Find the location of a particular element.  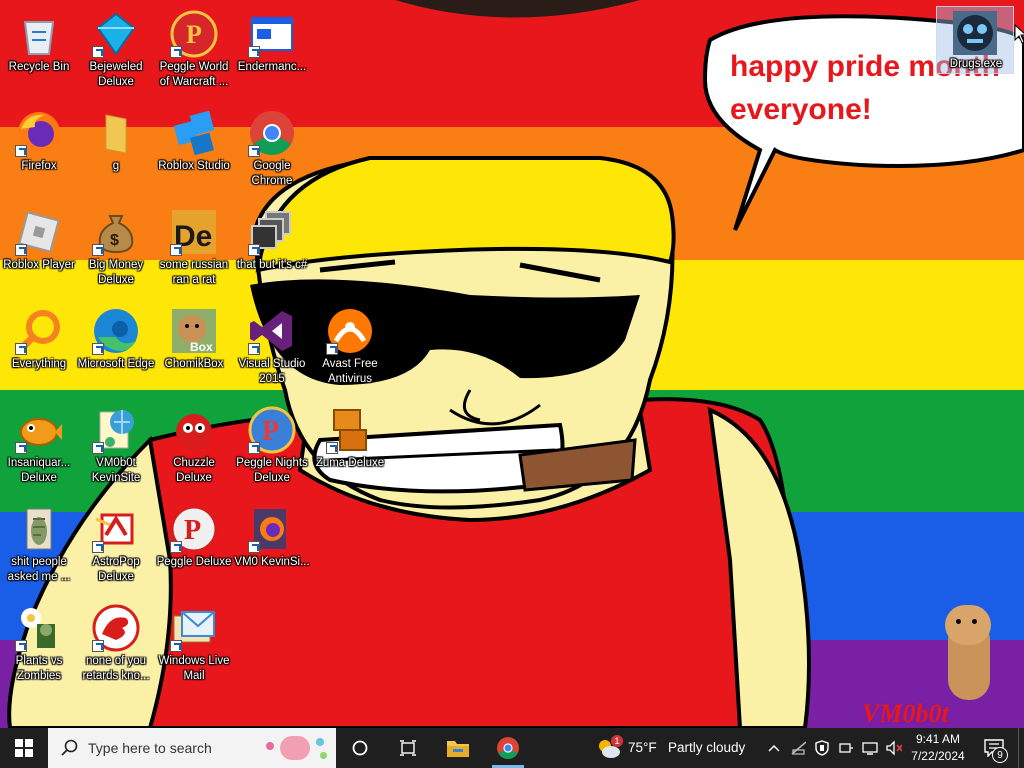

desktop-icon-csharp: that but it's c# is located at coordinates (272, 246).